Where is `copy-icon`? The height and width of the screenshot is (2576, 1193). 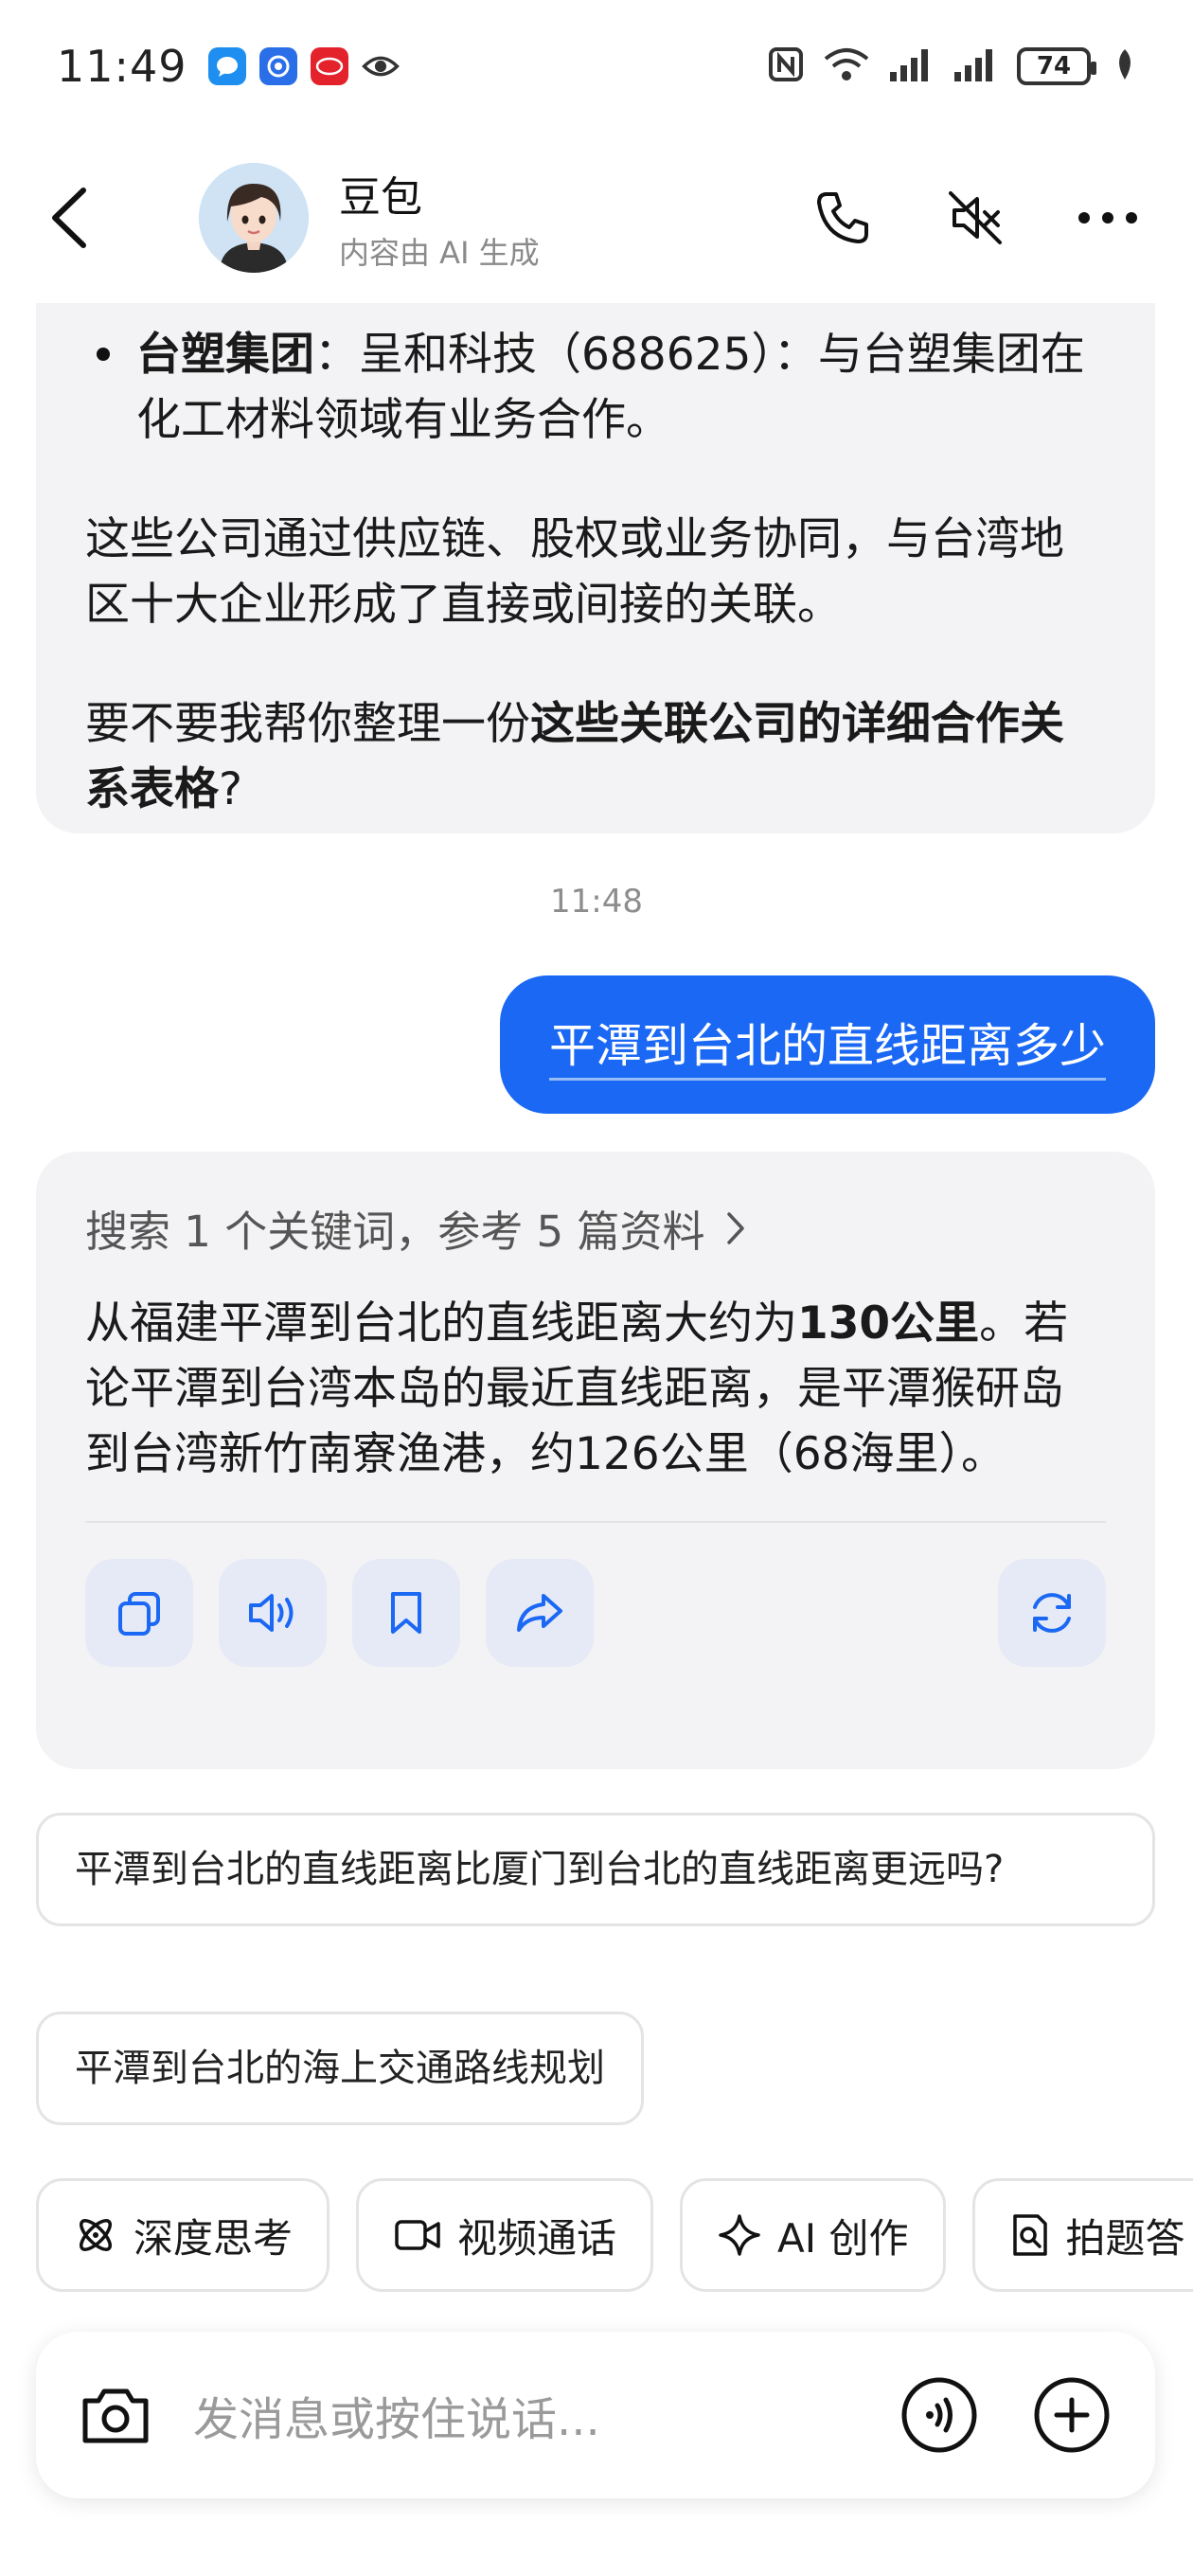
copy-icon is located at coordinates (139, 1614).